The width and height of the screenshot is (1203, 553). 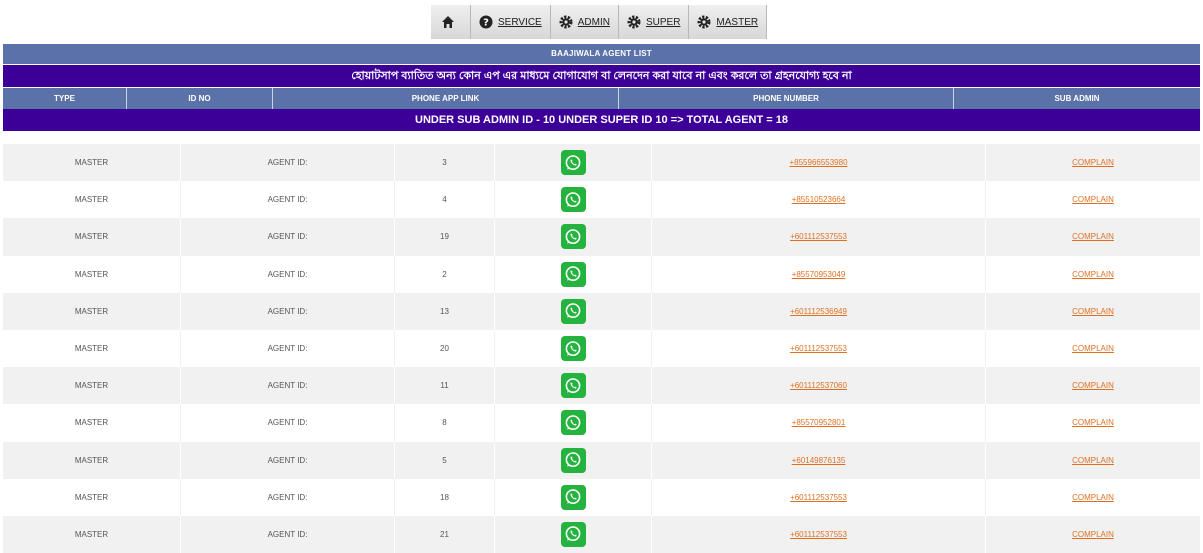 I want to click on phone-number-link: +85510523664, so click(x=819, y=199).